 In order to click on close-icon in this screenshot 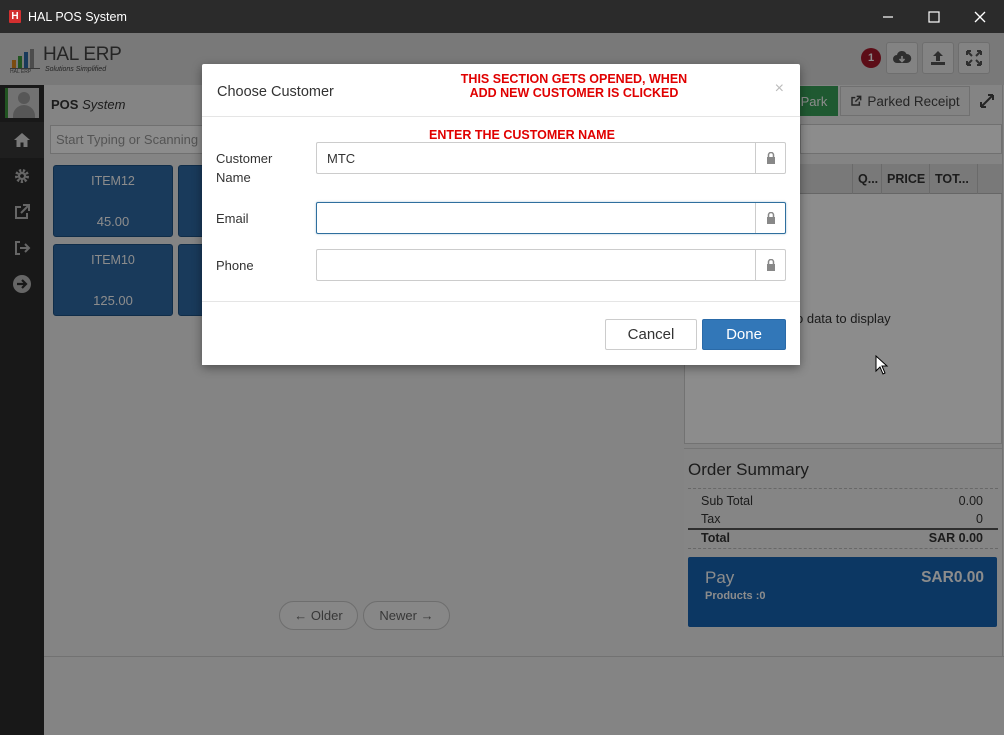, I will do `click(980, 16)`.